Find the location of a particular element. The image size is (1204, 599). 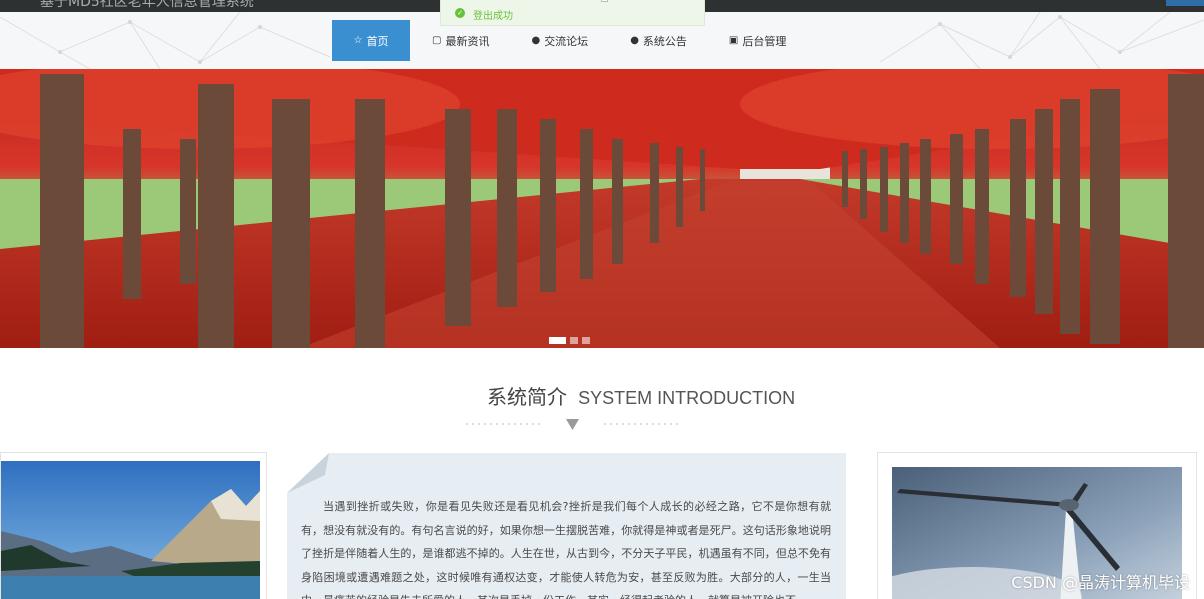

top-right-button is located at coordinates (1185, 3).